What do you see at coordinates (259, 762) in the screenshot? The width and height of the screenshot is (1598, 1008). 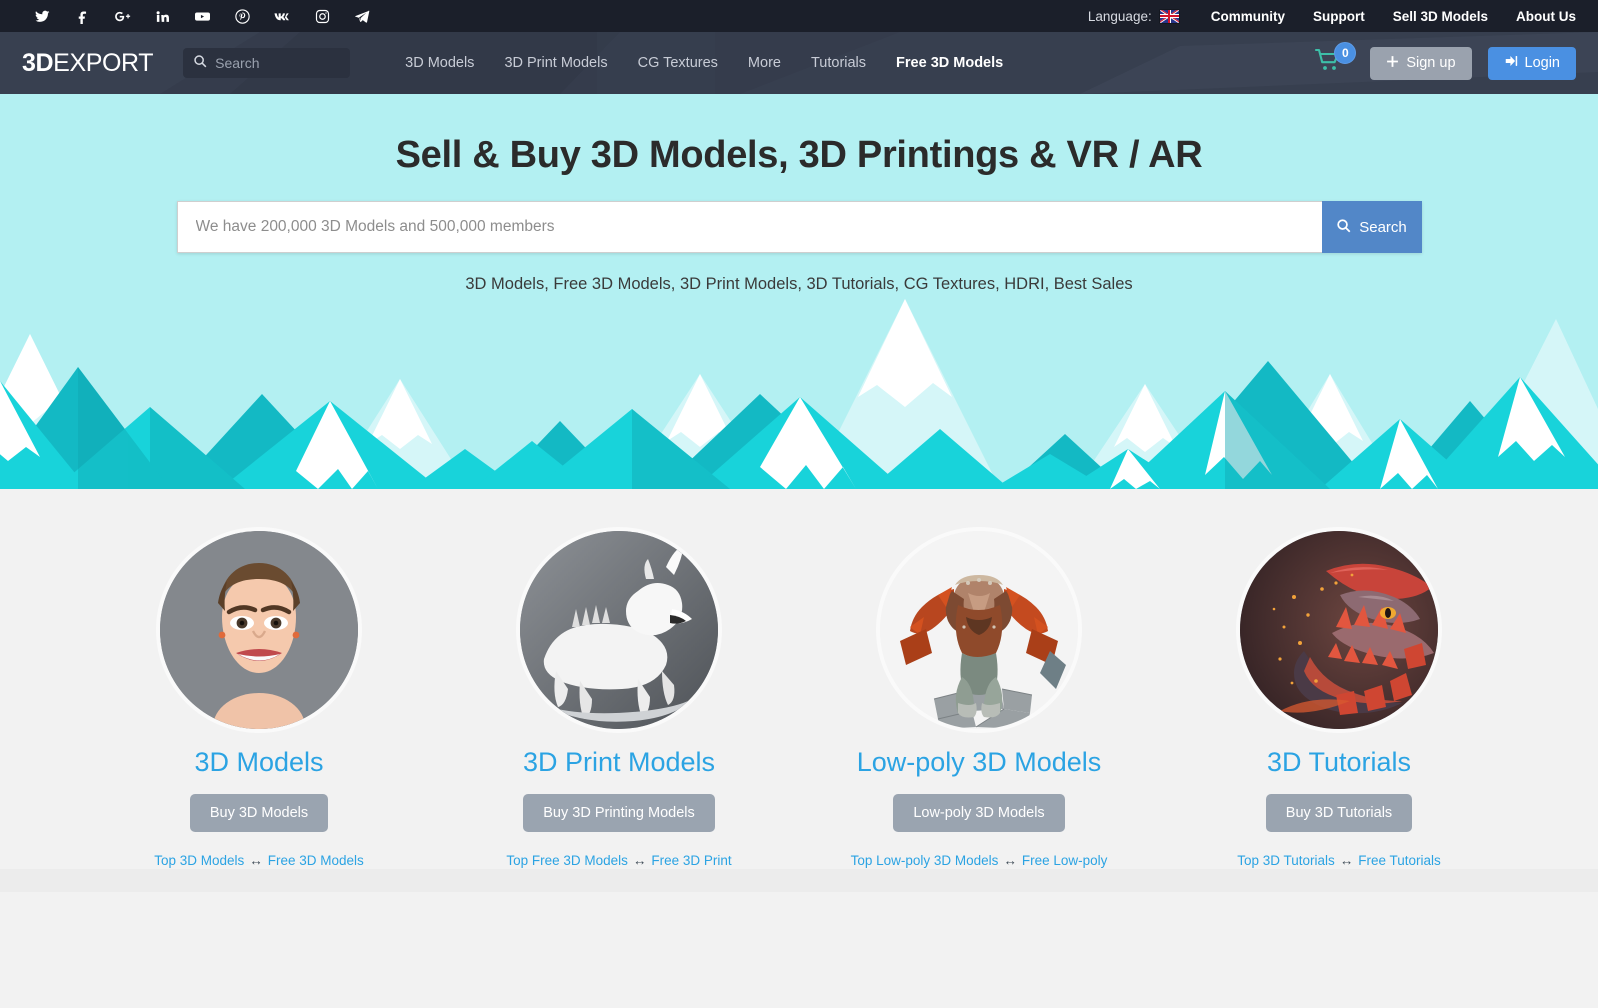 I see `category-title: 3D Models` at bounding box center [259, 762].